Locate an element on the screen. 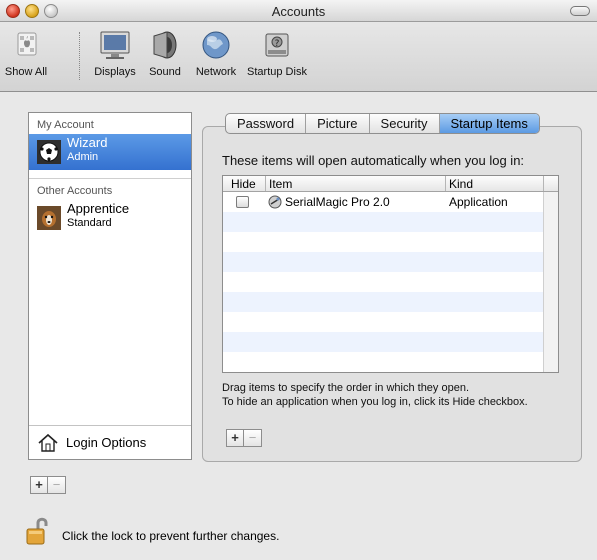 The height and width of the screenshot is (560, 597). tab-bar: Password Picture Security Startup Items is located at coordinates (382, 123).